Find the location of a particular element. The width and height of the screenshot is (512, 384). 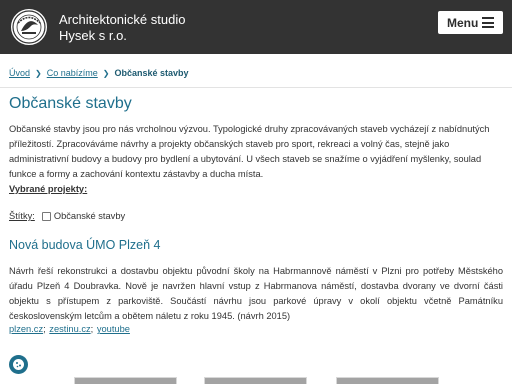

breadcrumb: Úvod ❯ Co nabízíme ❯ Občanské stavby is located at coordinates (99, 73).